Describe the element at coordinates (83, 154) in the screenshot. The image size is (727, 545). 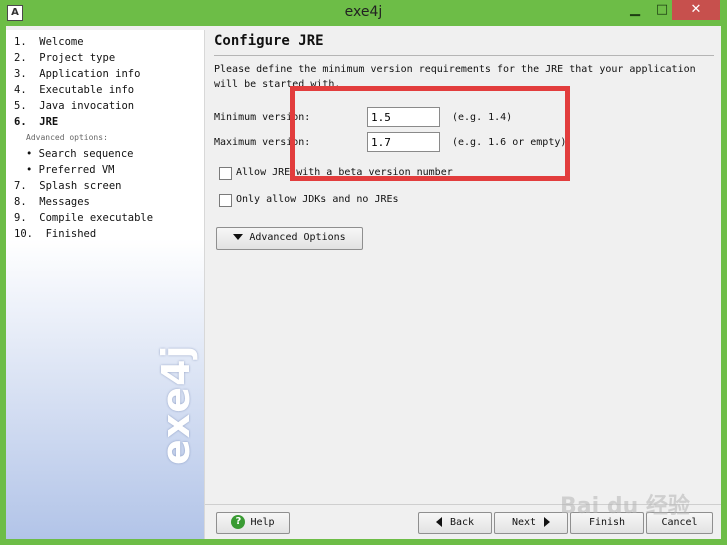
I see `step-search-sequence: • Search sequence` at that location.